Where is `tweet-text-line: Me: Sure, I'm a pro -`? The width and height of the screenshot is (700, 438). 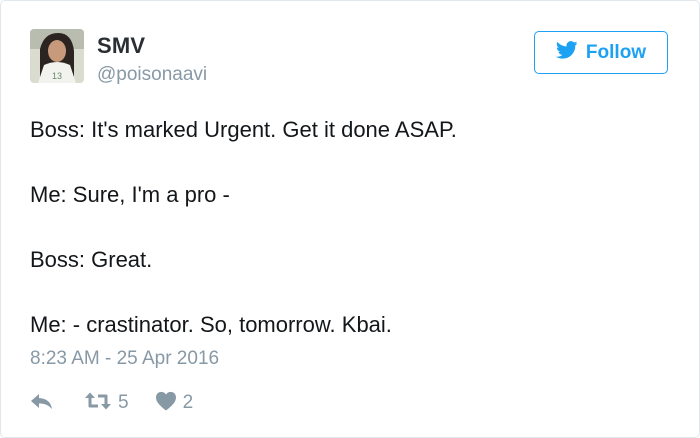
tweet-text-line: Me: Sure, I'm a pro - is located at coordinates (130, 194).